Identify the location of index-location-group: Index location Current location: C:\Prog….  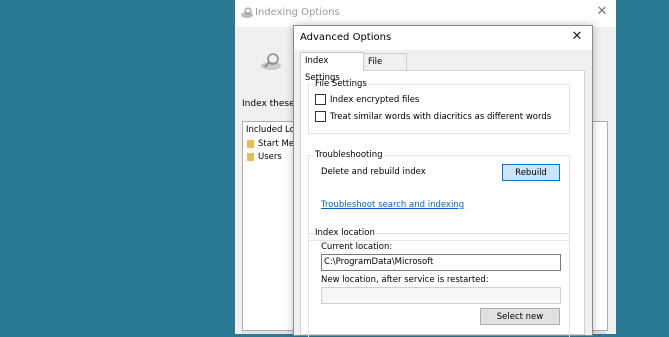
(439, 282).